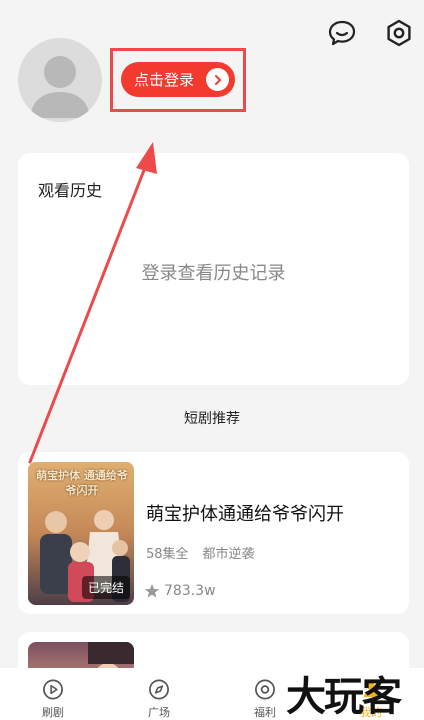  I want to click on user-icon, so click(371, 690).